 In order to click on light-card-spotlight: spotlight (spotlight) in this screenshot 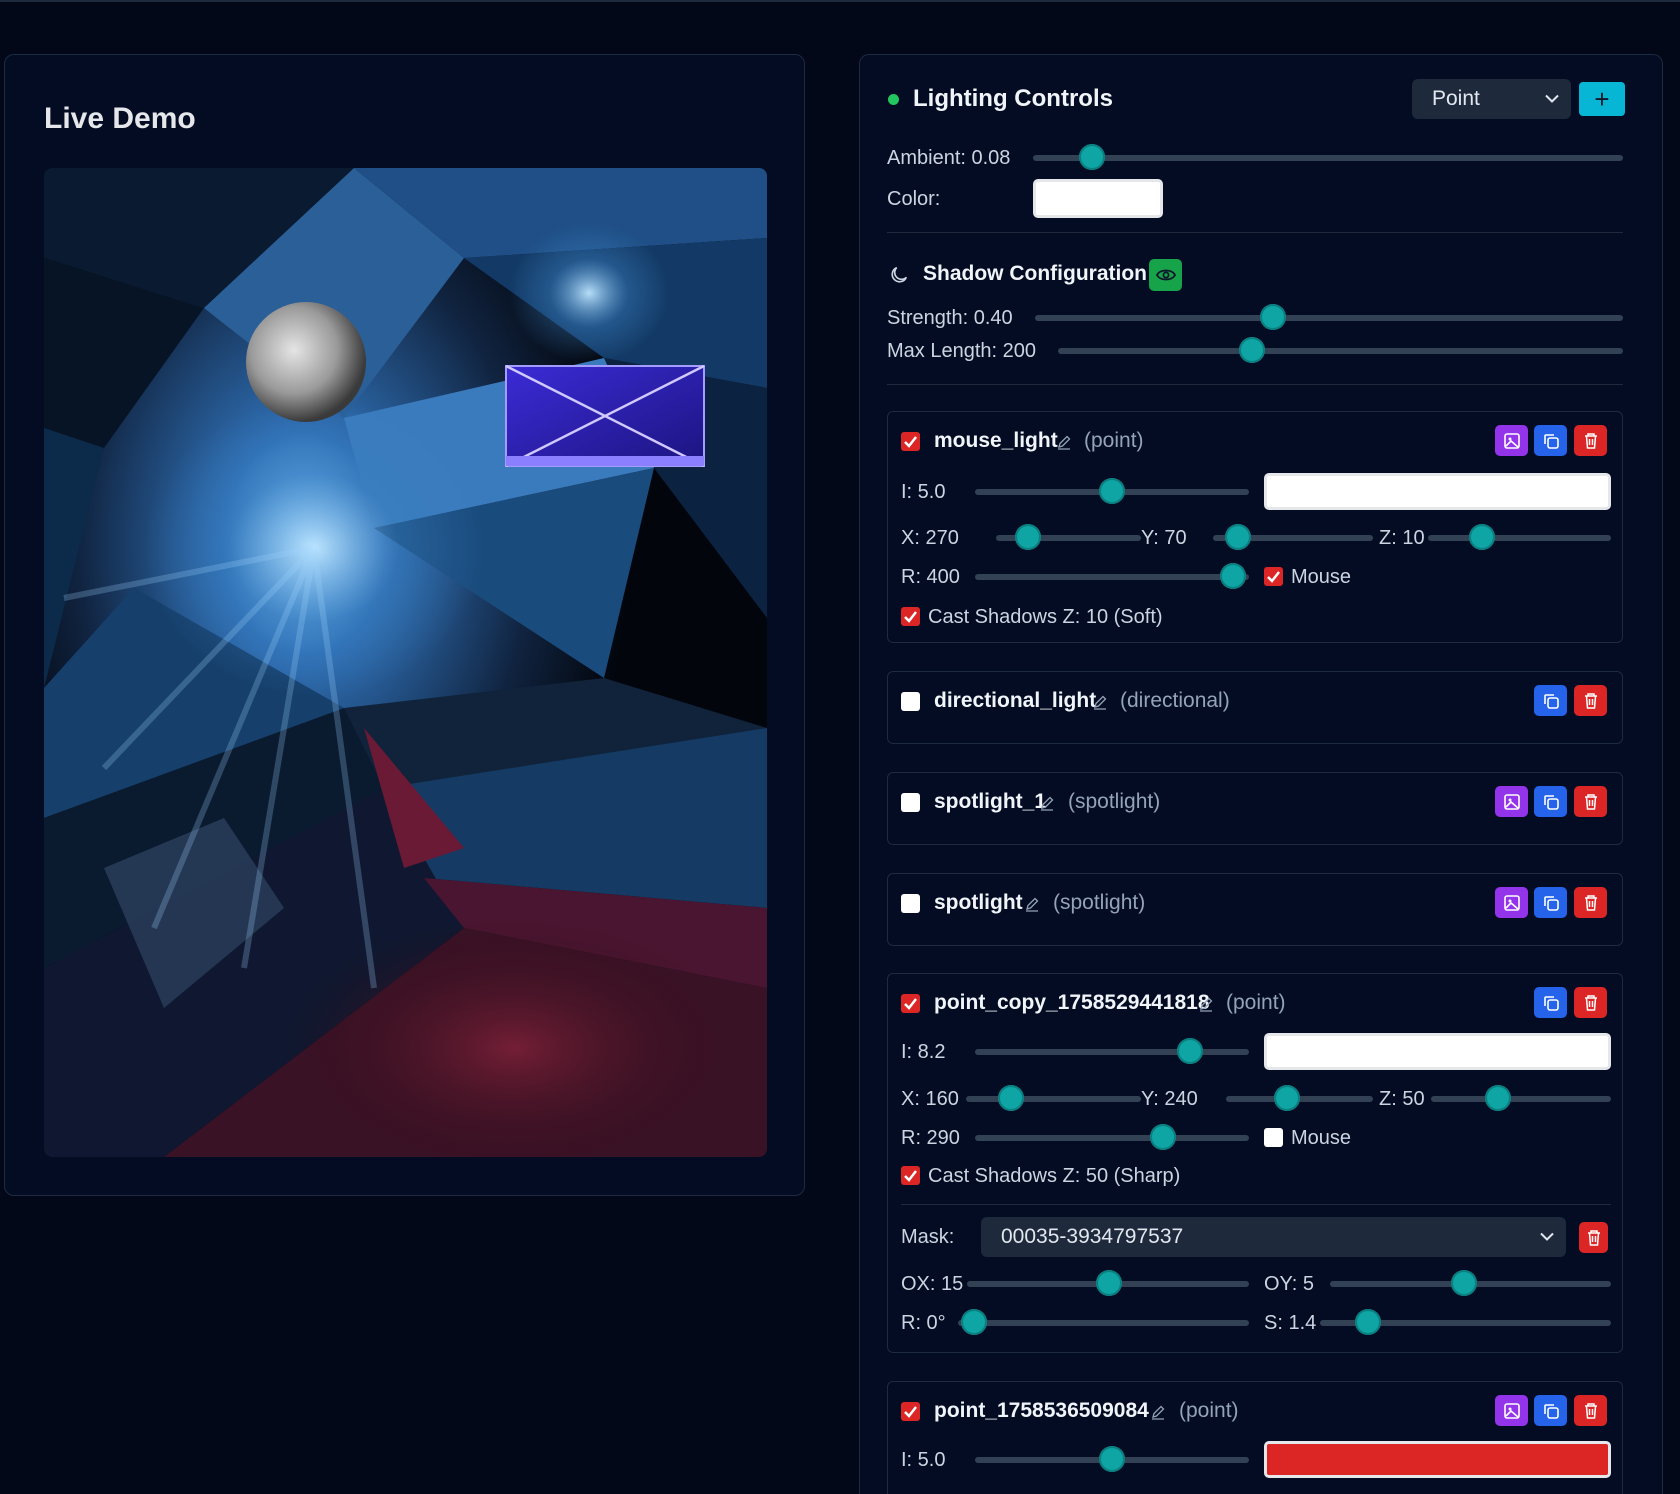, I will do `click(1255, 909)`.